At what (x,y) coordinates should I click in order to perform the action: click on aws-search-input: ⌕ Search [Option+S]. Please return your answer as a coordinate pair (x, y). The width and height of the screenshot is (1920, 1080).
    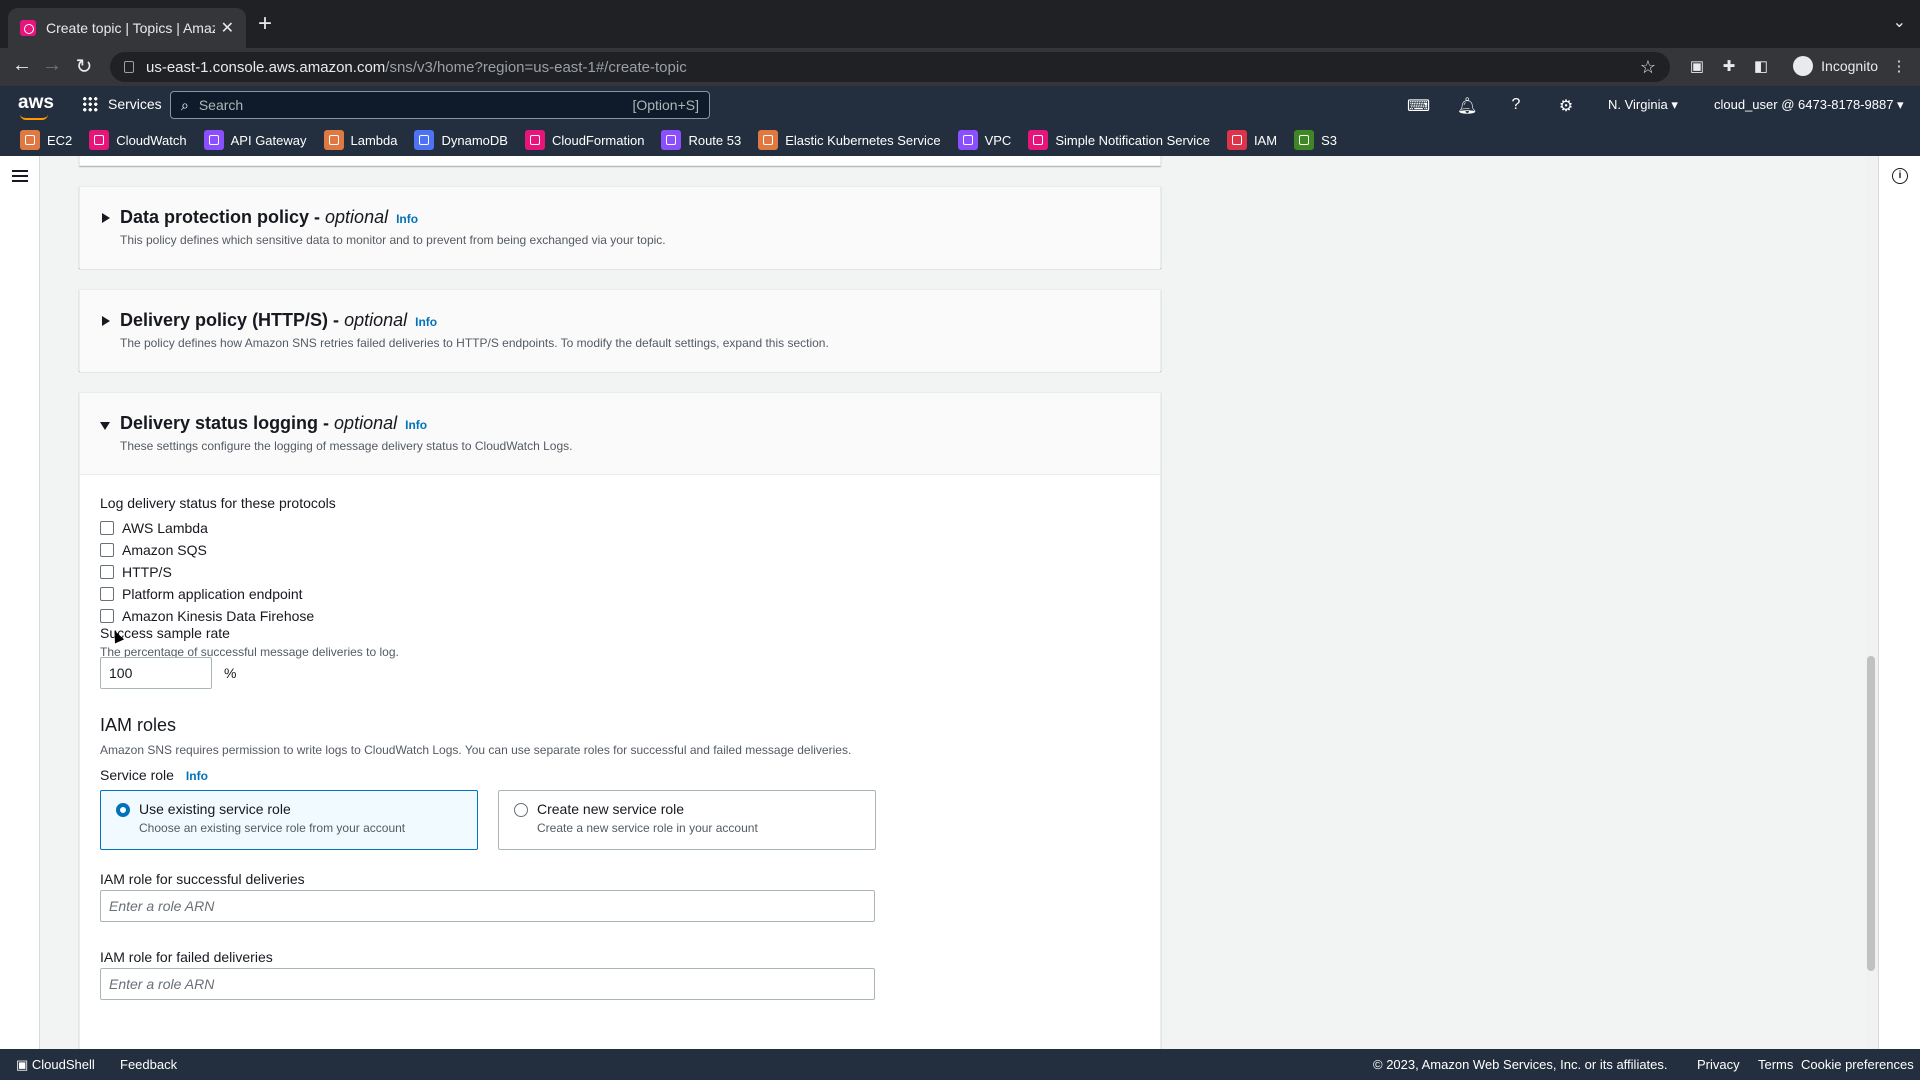
    Looking at the image, I should click on (440, 105).